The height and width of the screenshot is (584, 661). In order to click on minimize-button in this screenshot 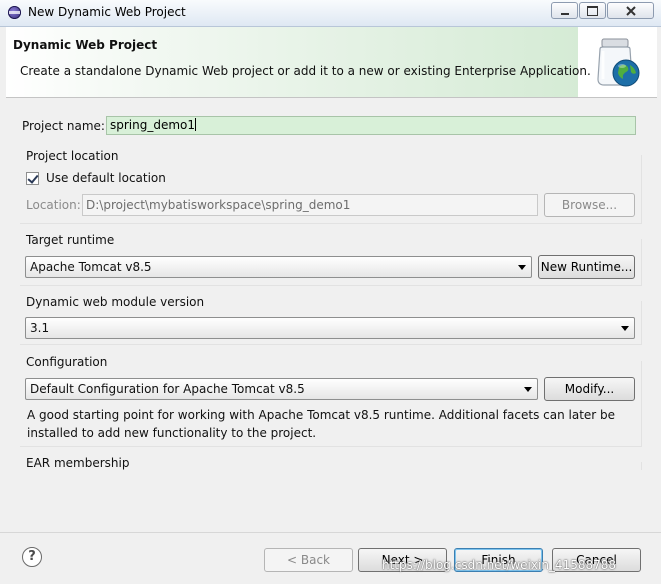, I will do `click(564, 10)`.